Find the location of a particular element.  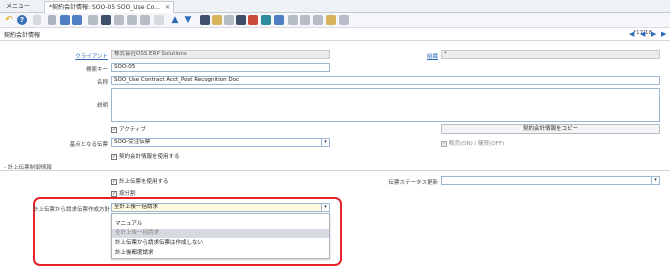

save-new-icon is located at coordinates (77, 20).